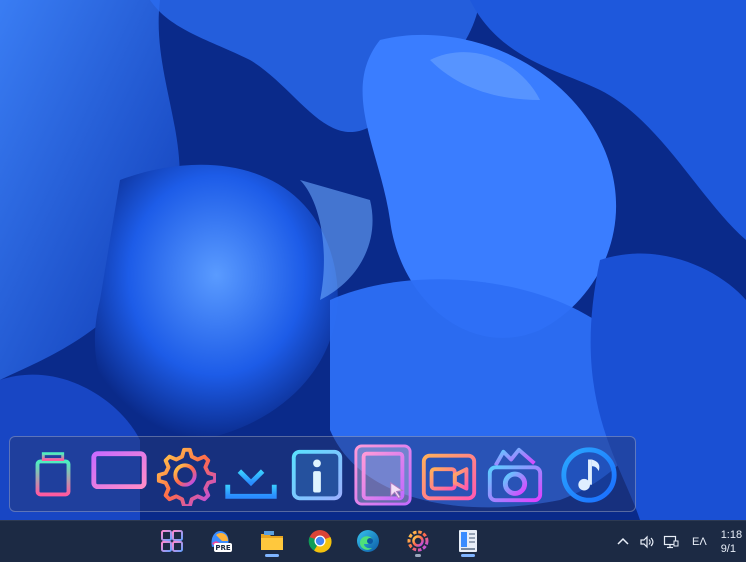  I want to click on tray-clock: 1:18 9/1, so click(731, 542).